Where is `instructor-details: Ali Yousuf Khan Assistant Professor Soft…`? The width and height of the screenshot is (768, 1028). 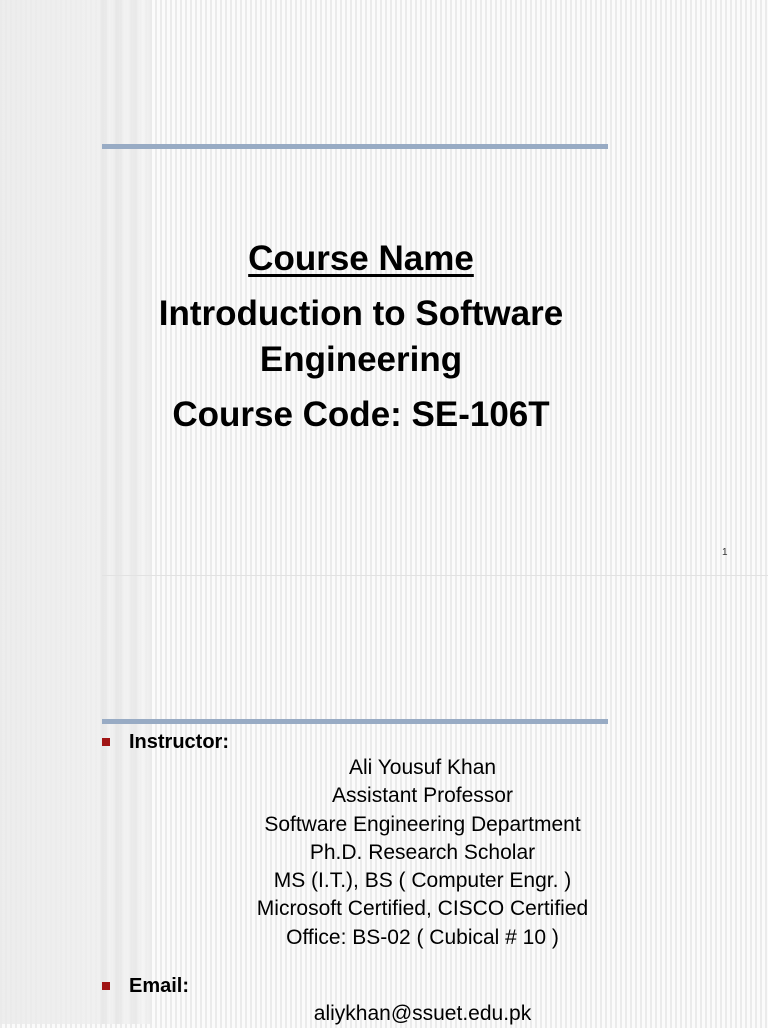
instructor-details: Ali Yousuf Khan Assistant Professor Soft… is located at coordinates (422, 853).